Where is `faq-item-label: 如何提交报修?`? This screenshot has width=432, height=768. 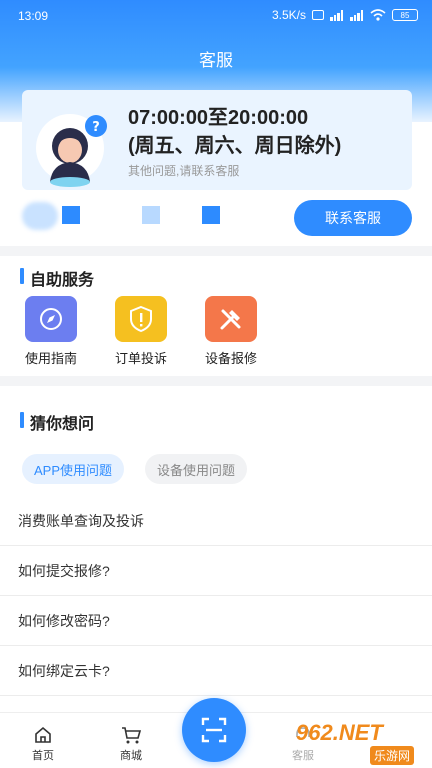 faq-item-label: 如何提交报修? is located at coordinates (64, 571).